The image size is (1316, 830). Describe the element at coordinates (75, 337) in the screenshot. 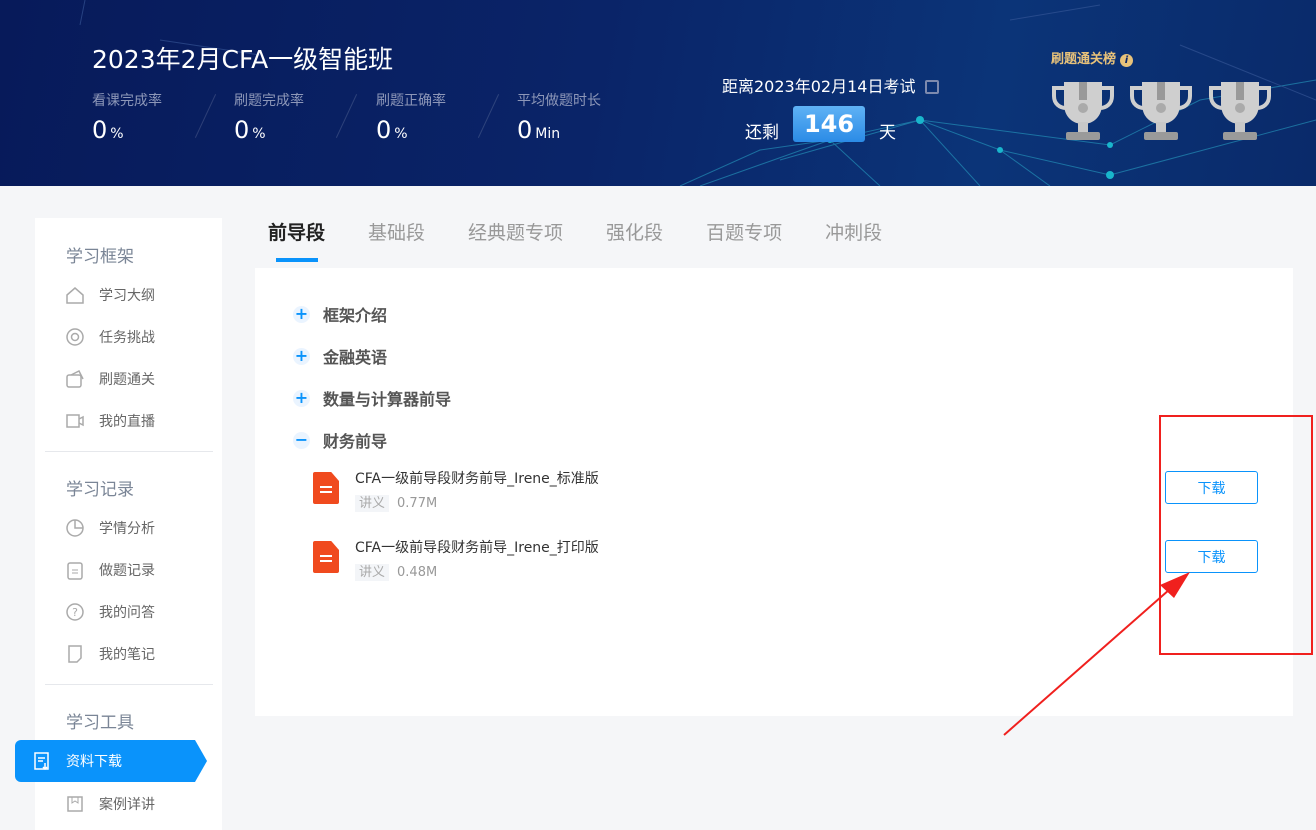

I see `target-icon` at that location.